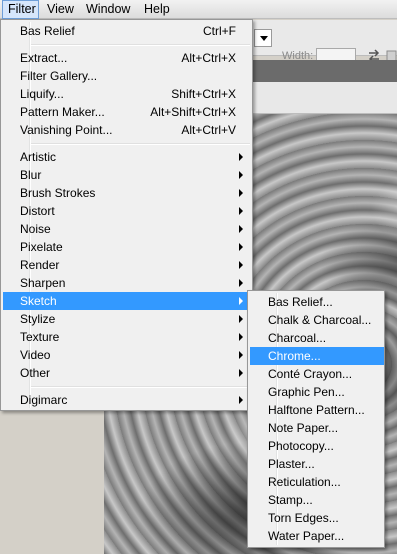  What do you see at coordinates (127, 58) in the screenshot?
I see `menu-item-extract: Extract... Alt+Ctrl+X` at bounding box center [127, 58].